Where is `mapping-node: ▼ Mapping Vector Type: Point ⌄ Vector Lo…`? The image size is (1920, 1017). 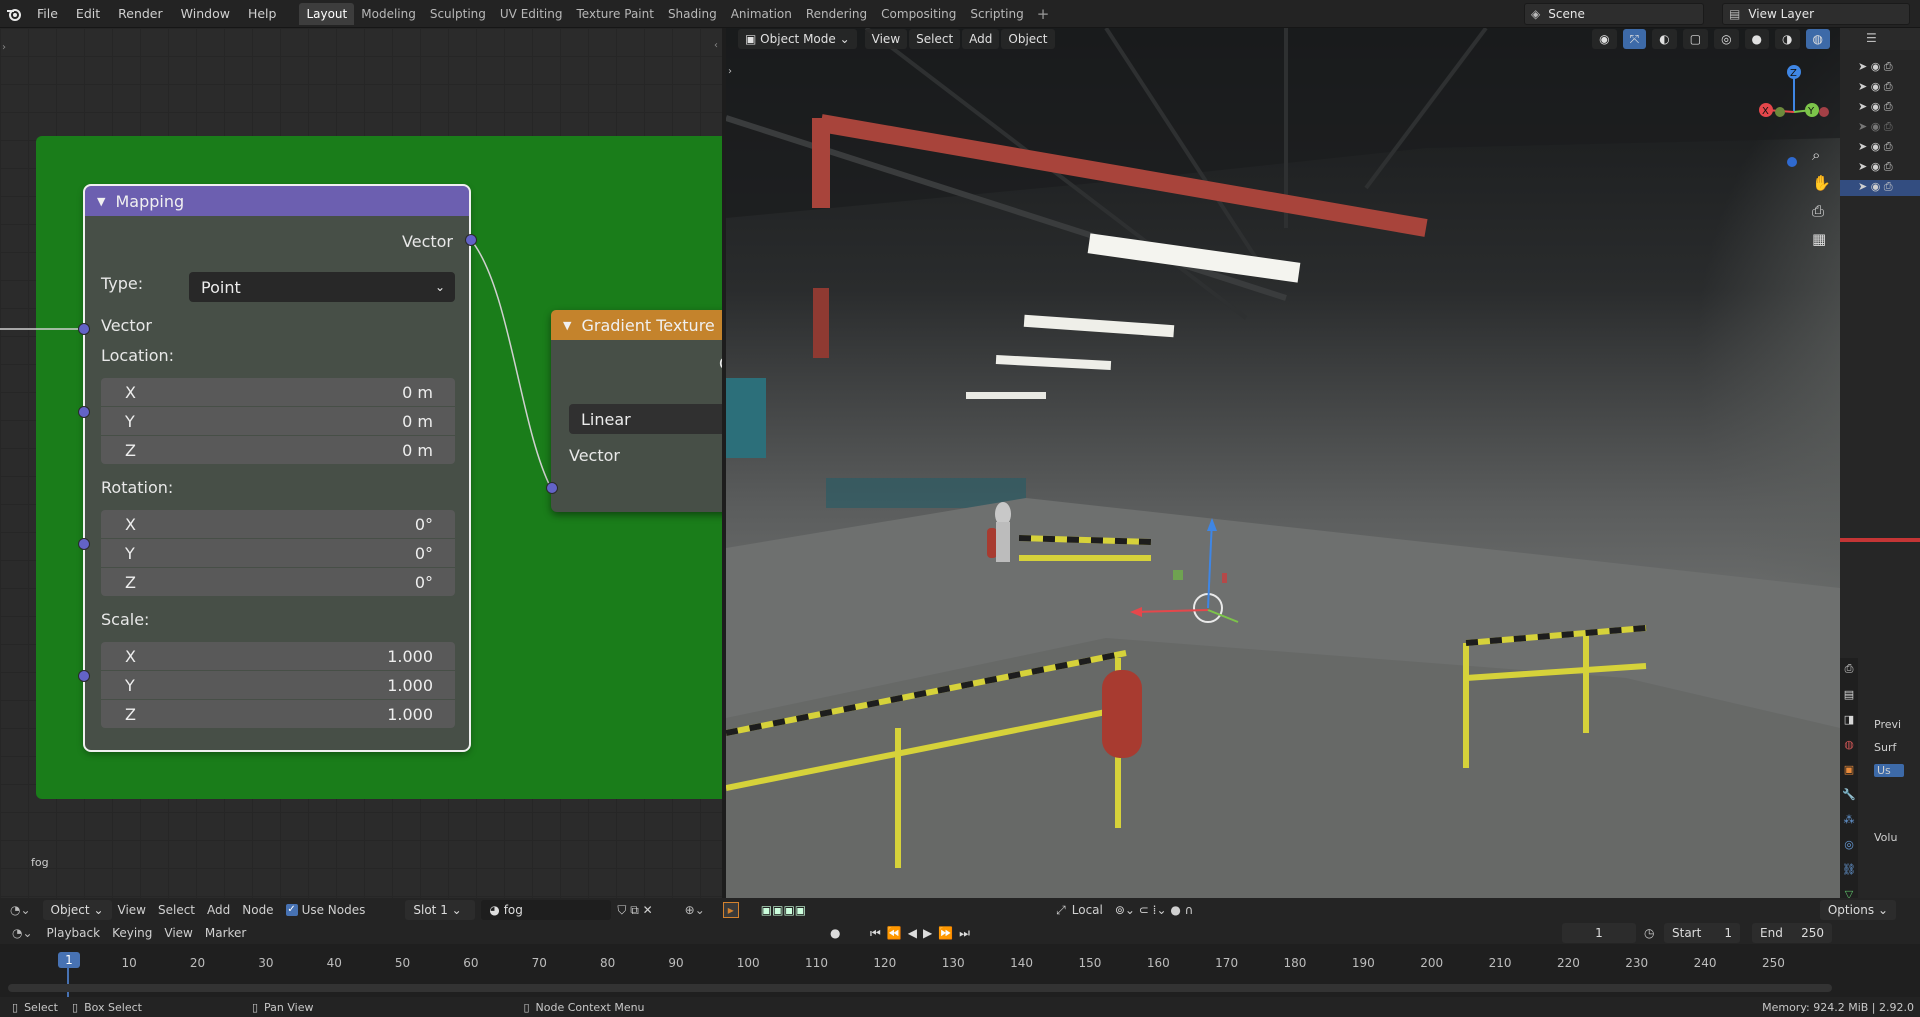 mapping-node: ▼ Mapping Vector Type: Point ⌄ Vector Lo… is located at coordinates (277, 468).